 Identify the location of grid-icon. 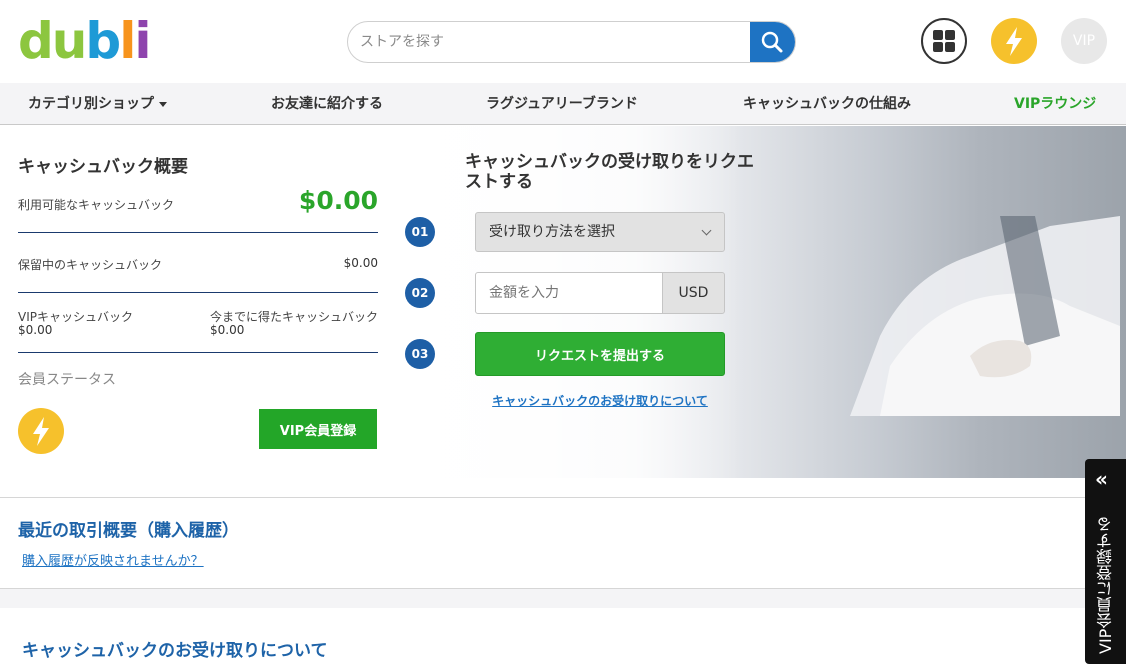
(944, 41).